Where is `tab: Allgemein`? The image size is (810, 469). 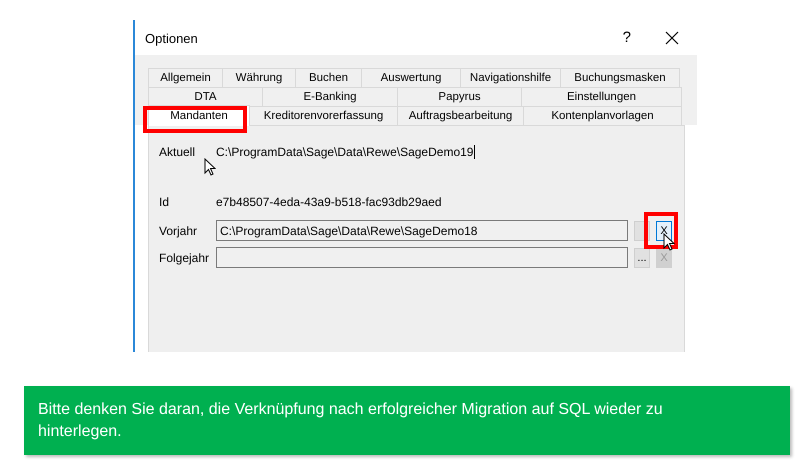 tab: Allgemein is located at coordinates (185, 77).